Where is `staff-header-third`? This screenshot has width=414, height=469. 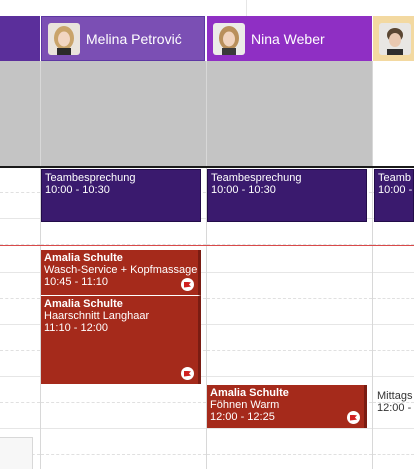
staff-header-third is located at coordinates (393, 38).